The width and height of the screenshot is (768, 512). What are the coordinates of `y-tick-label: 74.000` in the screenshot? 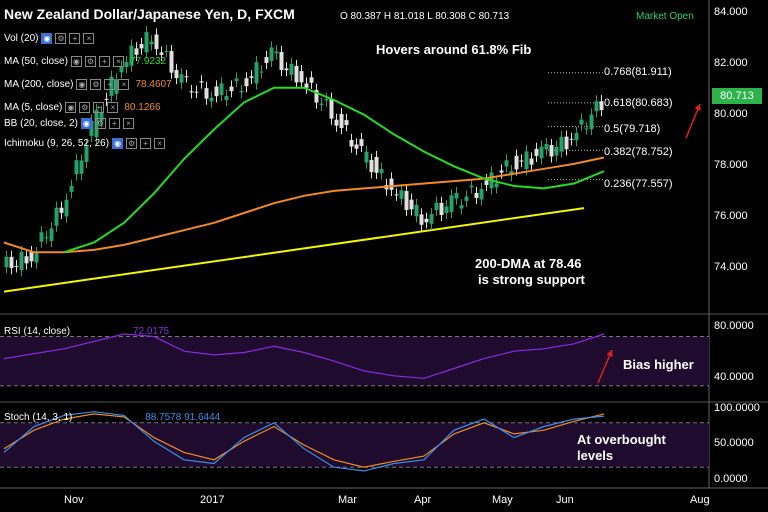 It's located at (731, 267).